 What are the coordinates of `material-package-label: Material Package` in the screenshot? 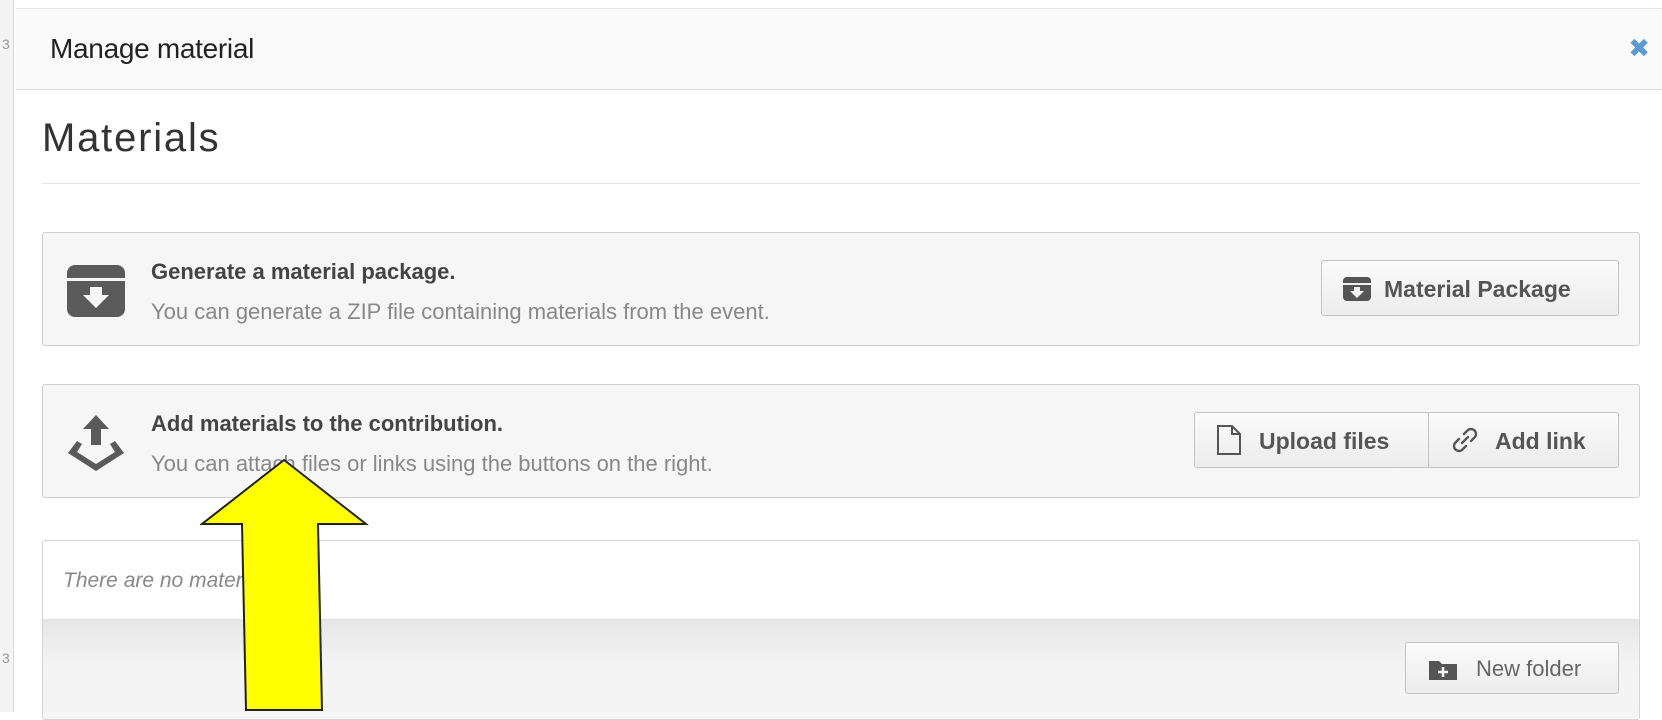 It's located at (1477, 289).